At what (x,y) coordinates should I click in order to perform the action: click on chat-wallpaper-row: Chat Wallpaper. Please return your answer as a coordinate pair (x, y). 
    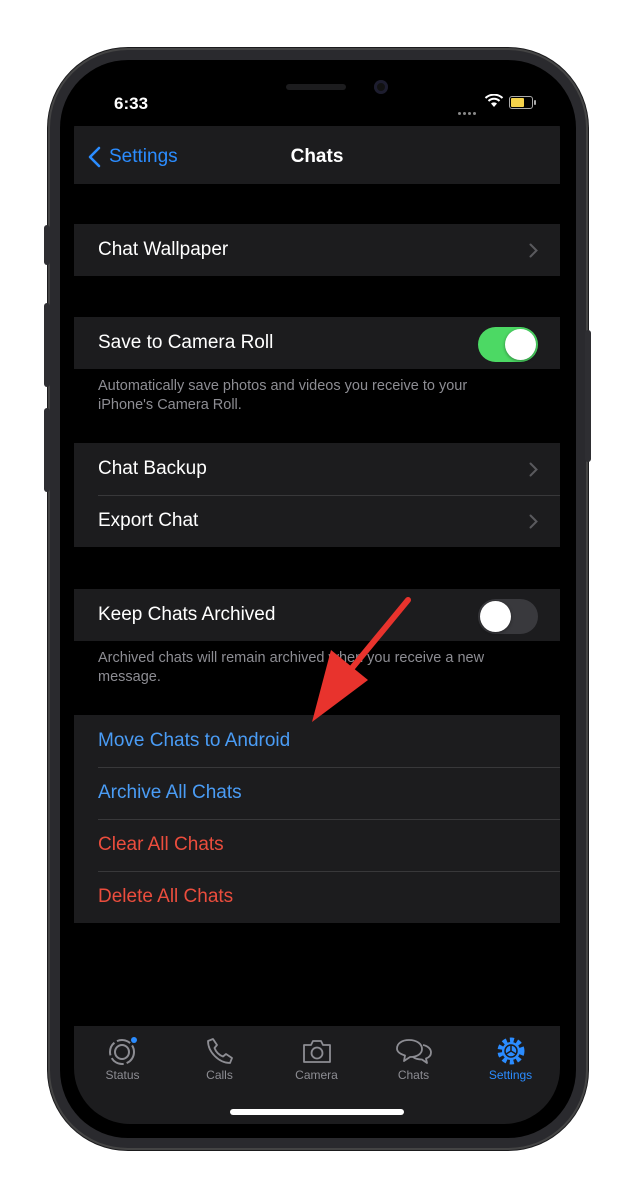
    Looking at the image, I should click on (317, 250).